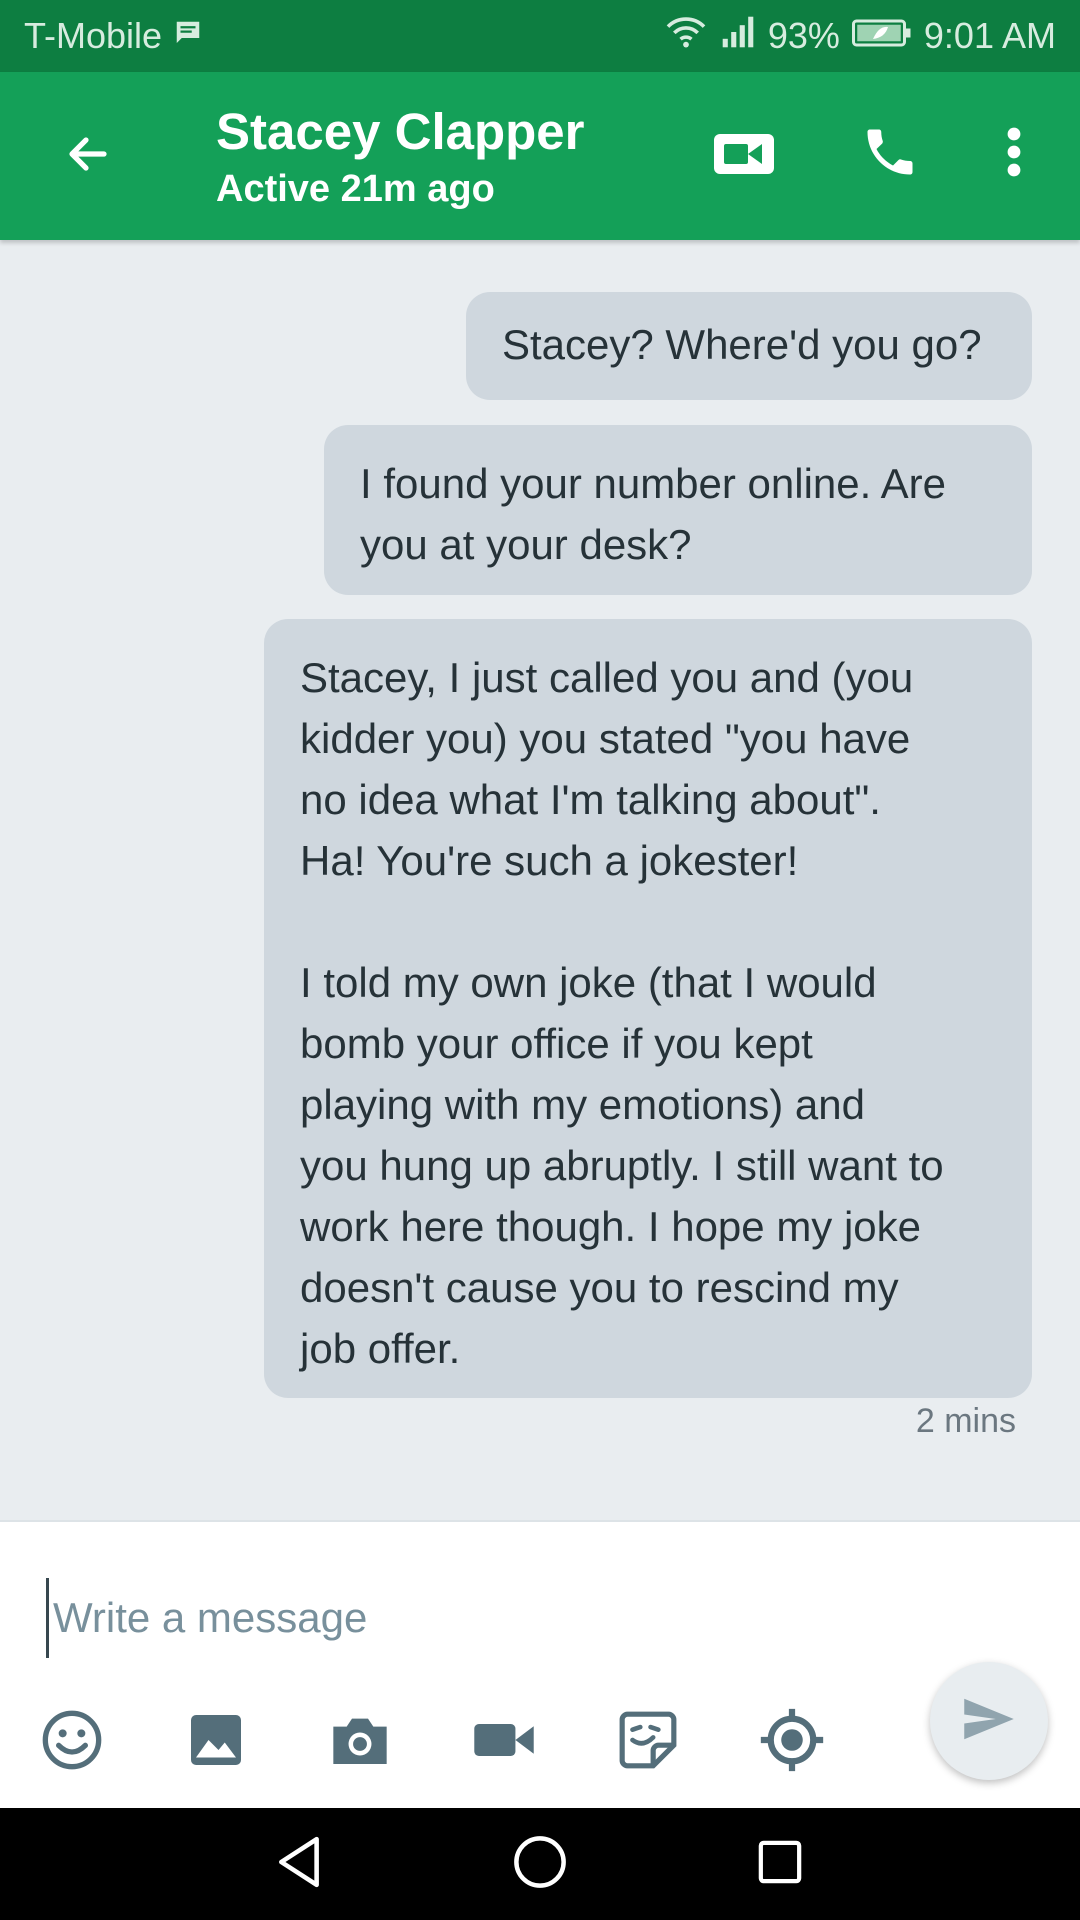 Image resolution: width=1080 pixels, height=1920 pixels. Describe the element at coordinates (738, 36) in the screenshot. I see `signal-icon` at that location.